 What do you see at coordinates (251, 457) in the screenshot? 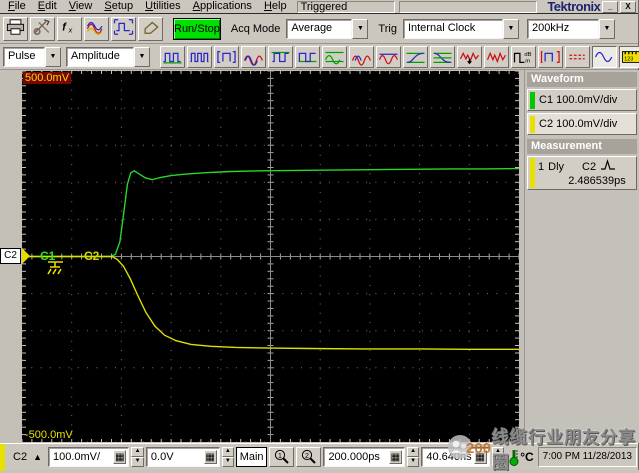
I see `timebase-indicator: Main` at bounding box center [251, 457].